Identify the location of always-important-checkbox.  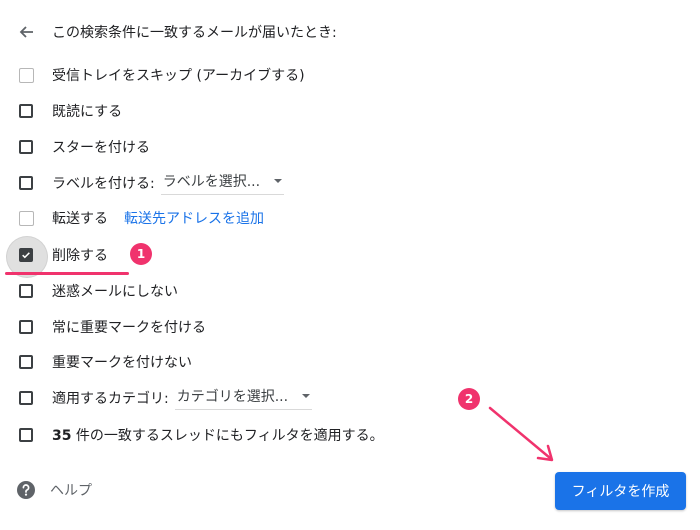
(26, 327).